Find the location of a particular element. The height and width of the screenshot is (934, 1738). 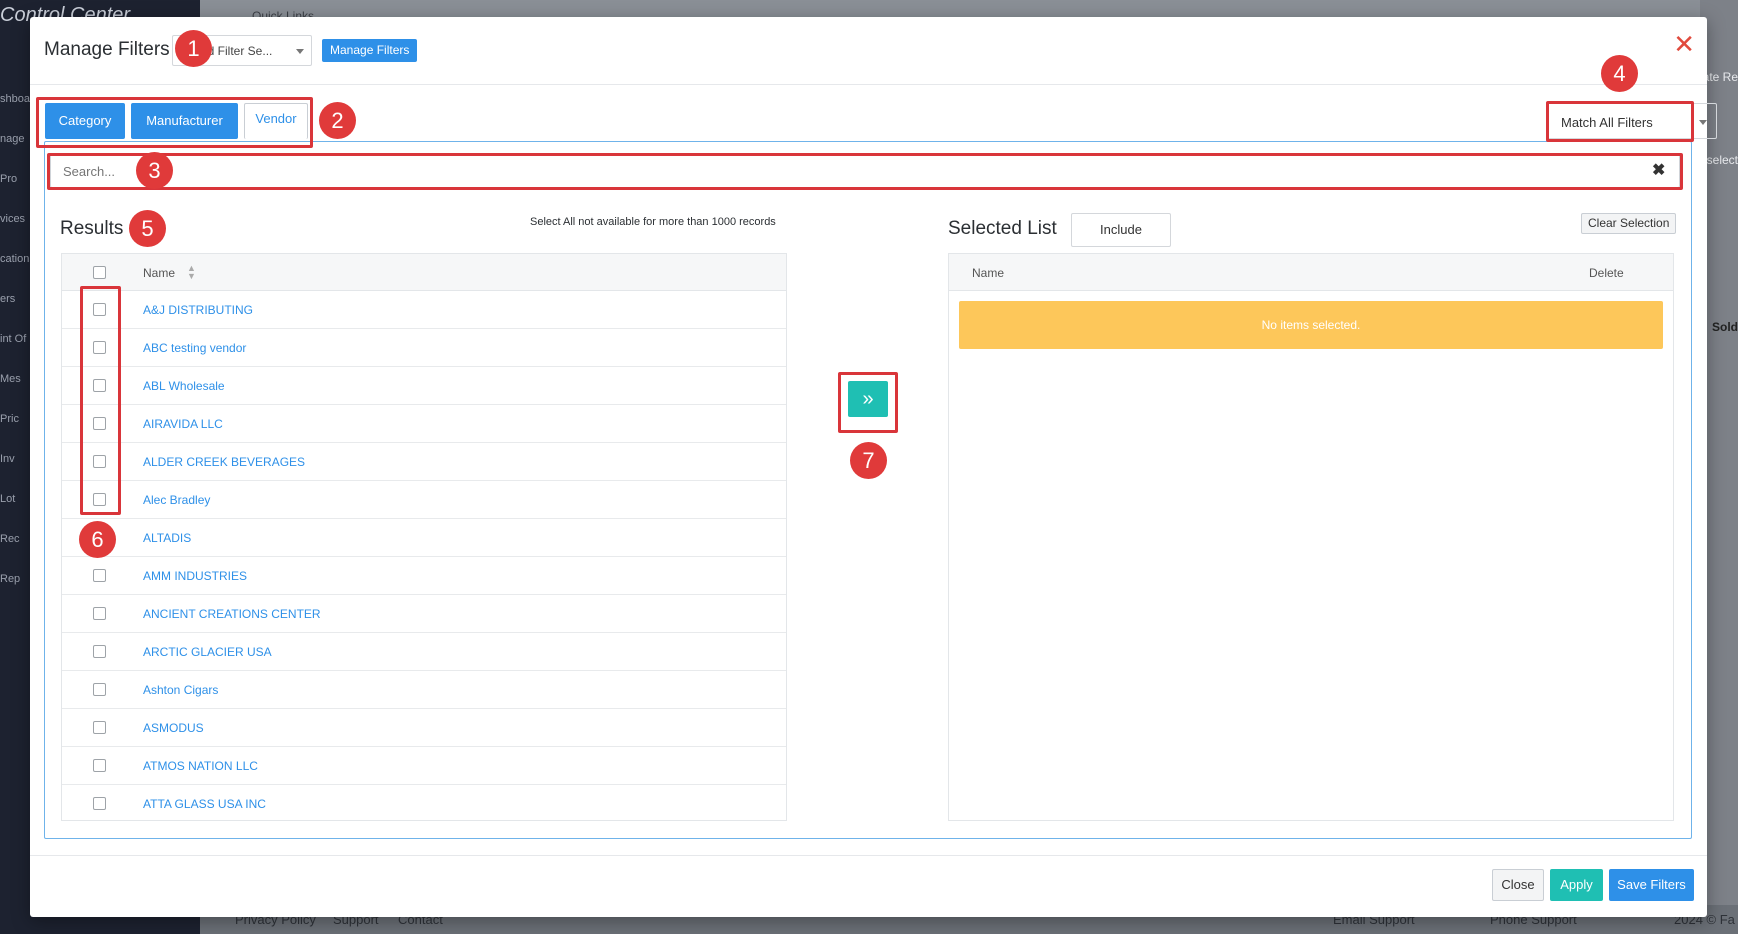

clear-selection-button: Clear Selection is located at coordinates (1629, 223).